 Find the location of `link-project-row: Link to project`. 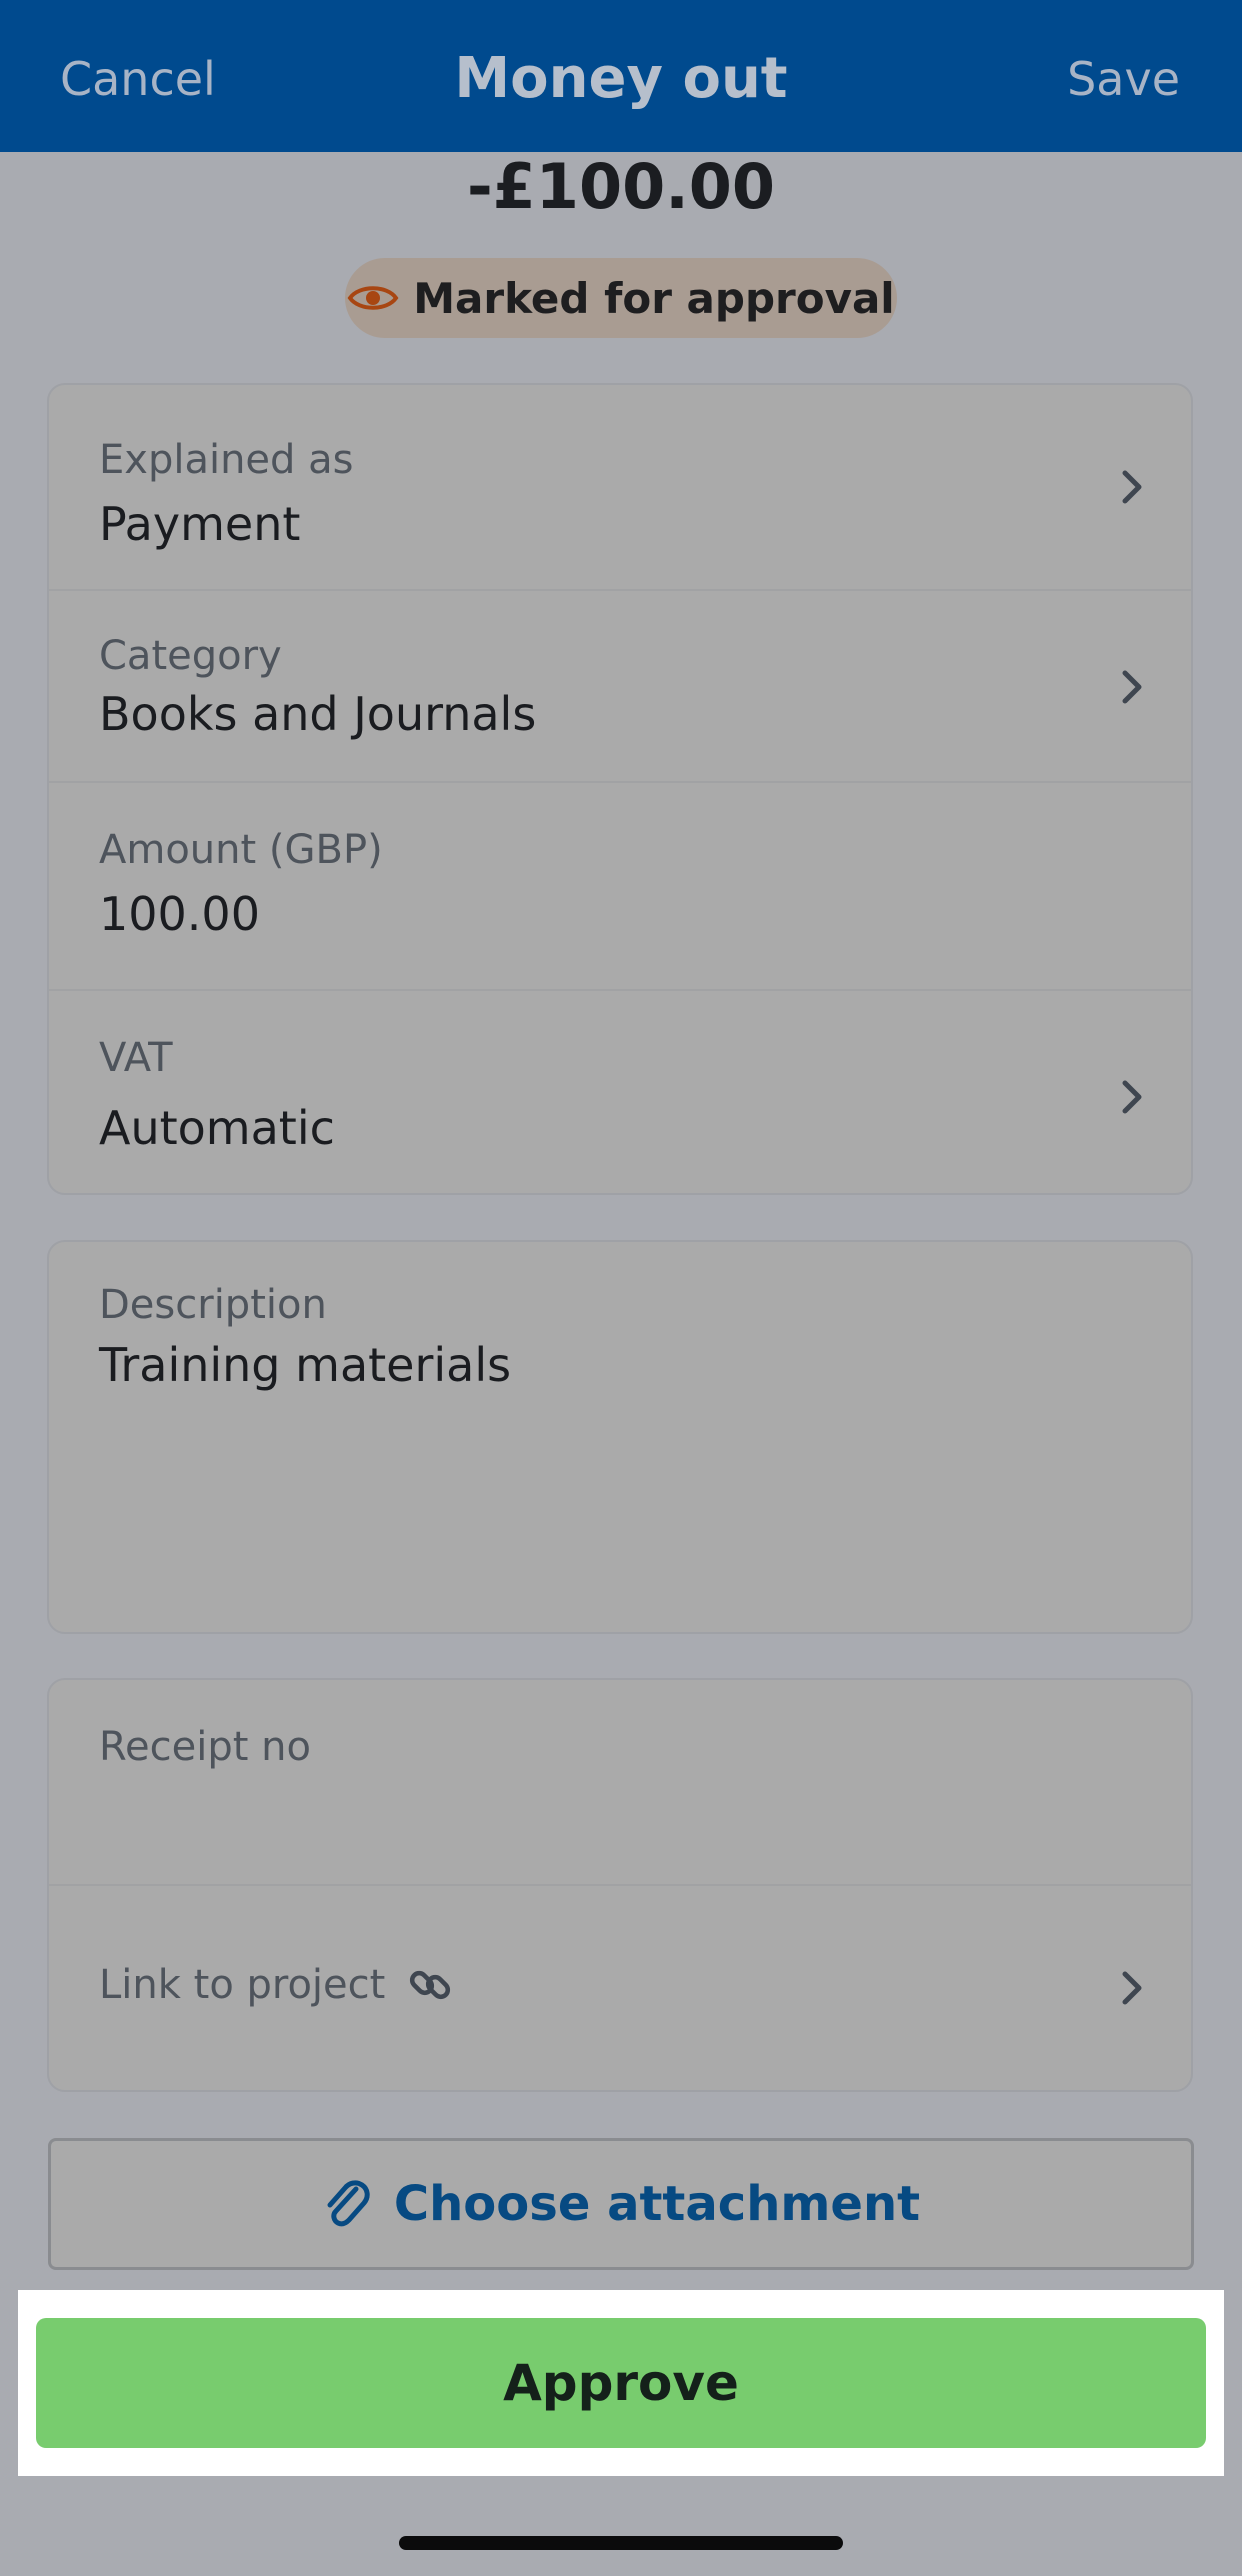

link-project-row: Link to project is located at coordinates (620, 1988).